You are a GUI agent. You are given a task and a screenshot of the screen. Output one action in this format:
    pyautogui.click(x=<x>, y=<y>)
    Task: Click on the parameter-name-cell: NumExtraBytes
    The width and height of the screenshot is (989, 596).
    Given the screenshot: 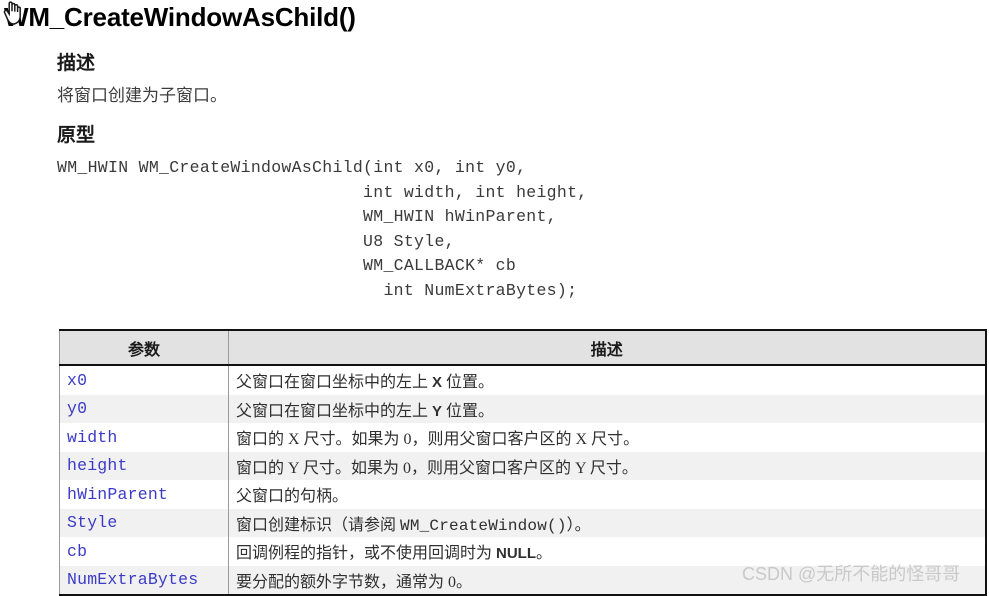 What is the action you would take?
    pyautogui.click(x=144, y=580)
    